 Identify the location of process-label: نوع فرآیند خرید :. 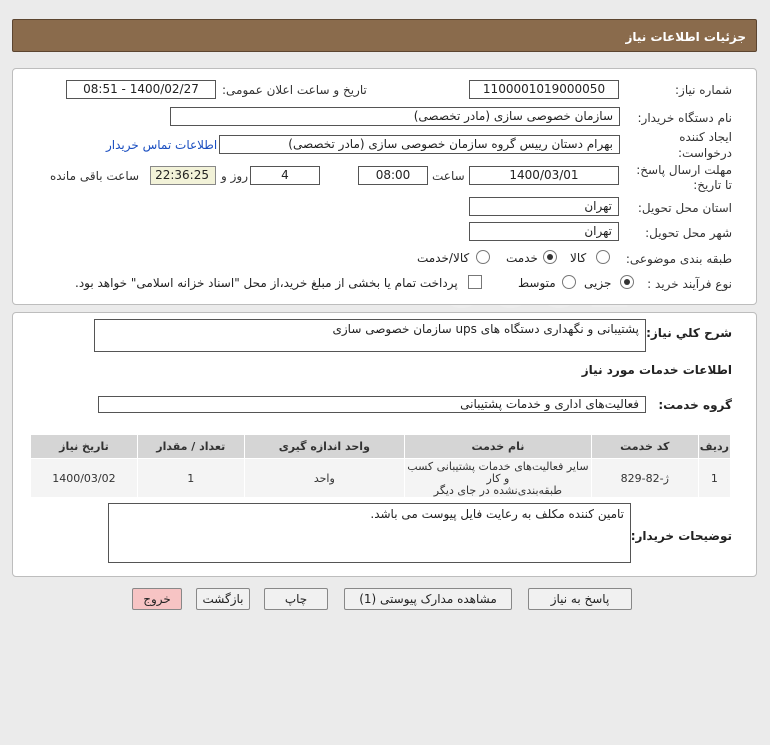
(689, 284).